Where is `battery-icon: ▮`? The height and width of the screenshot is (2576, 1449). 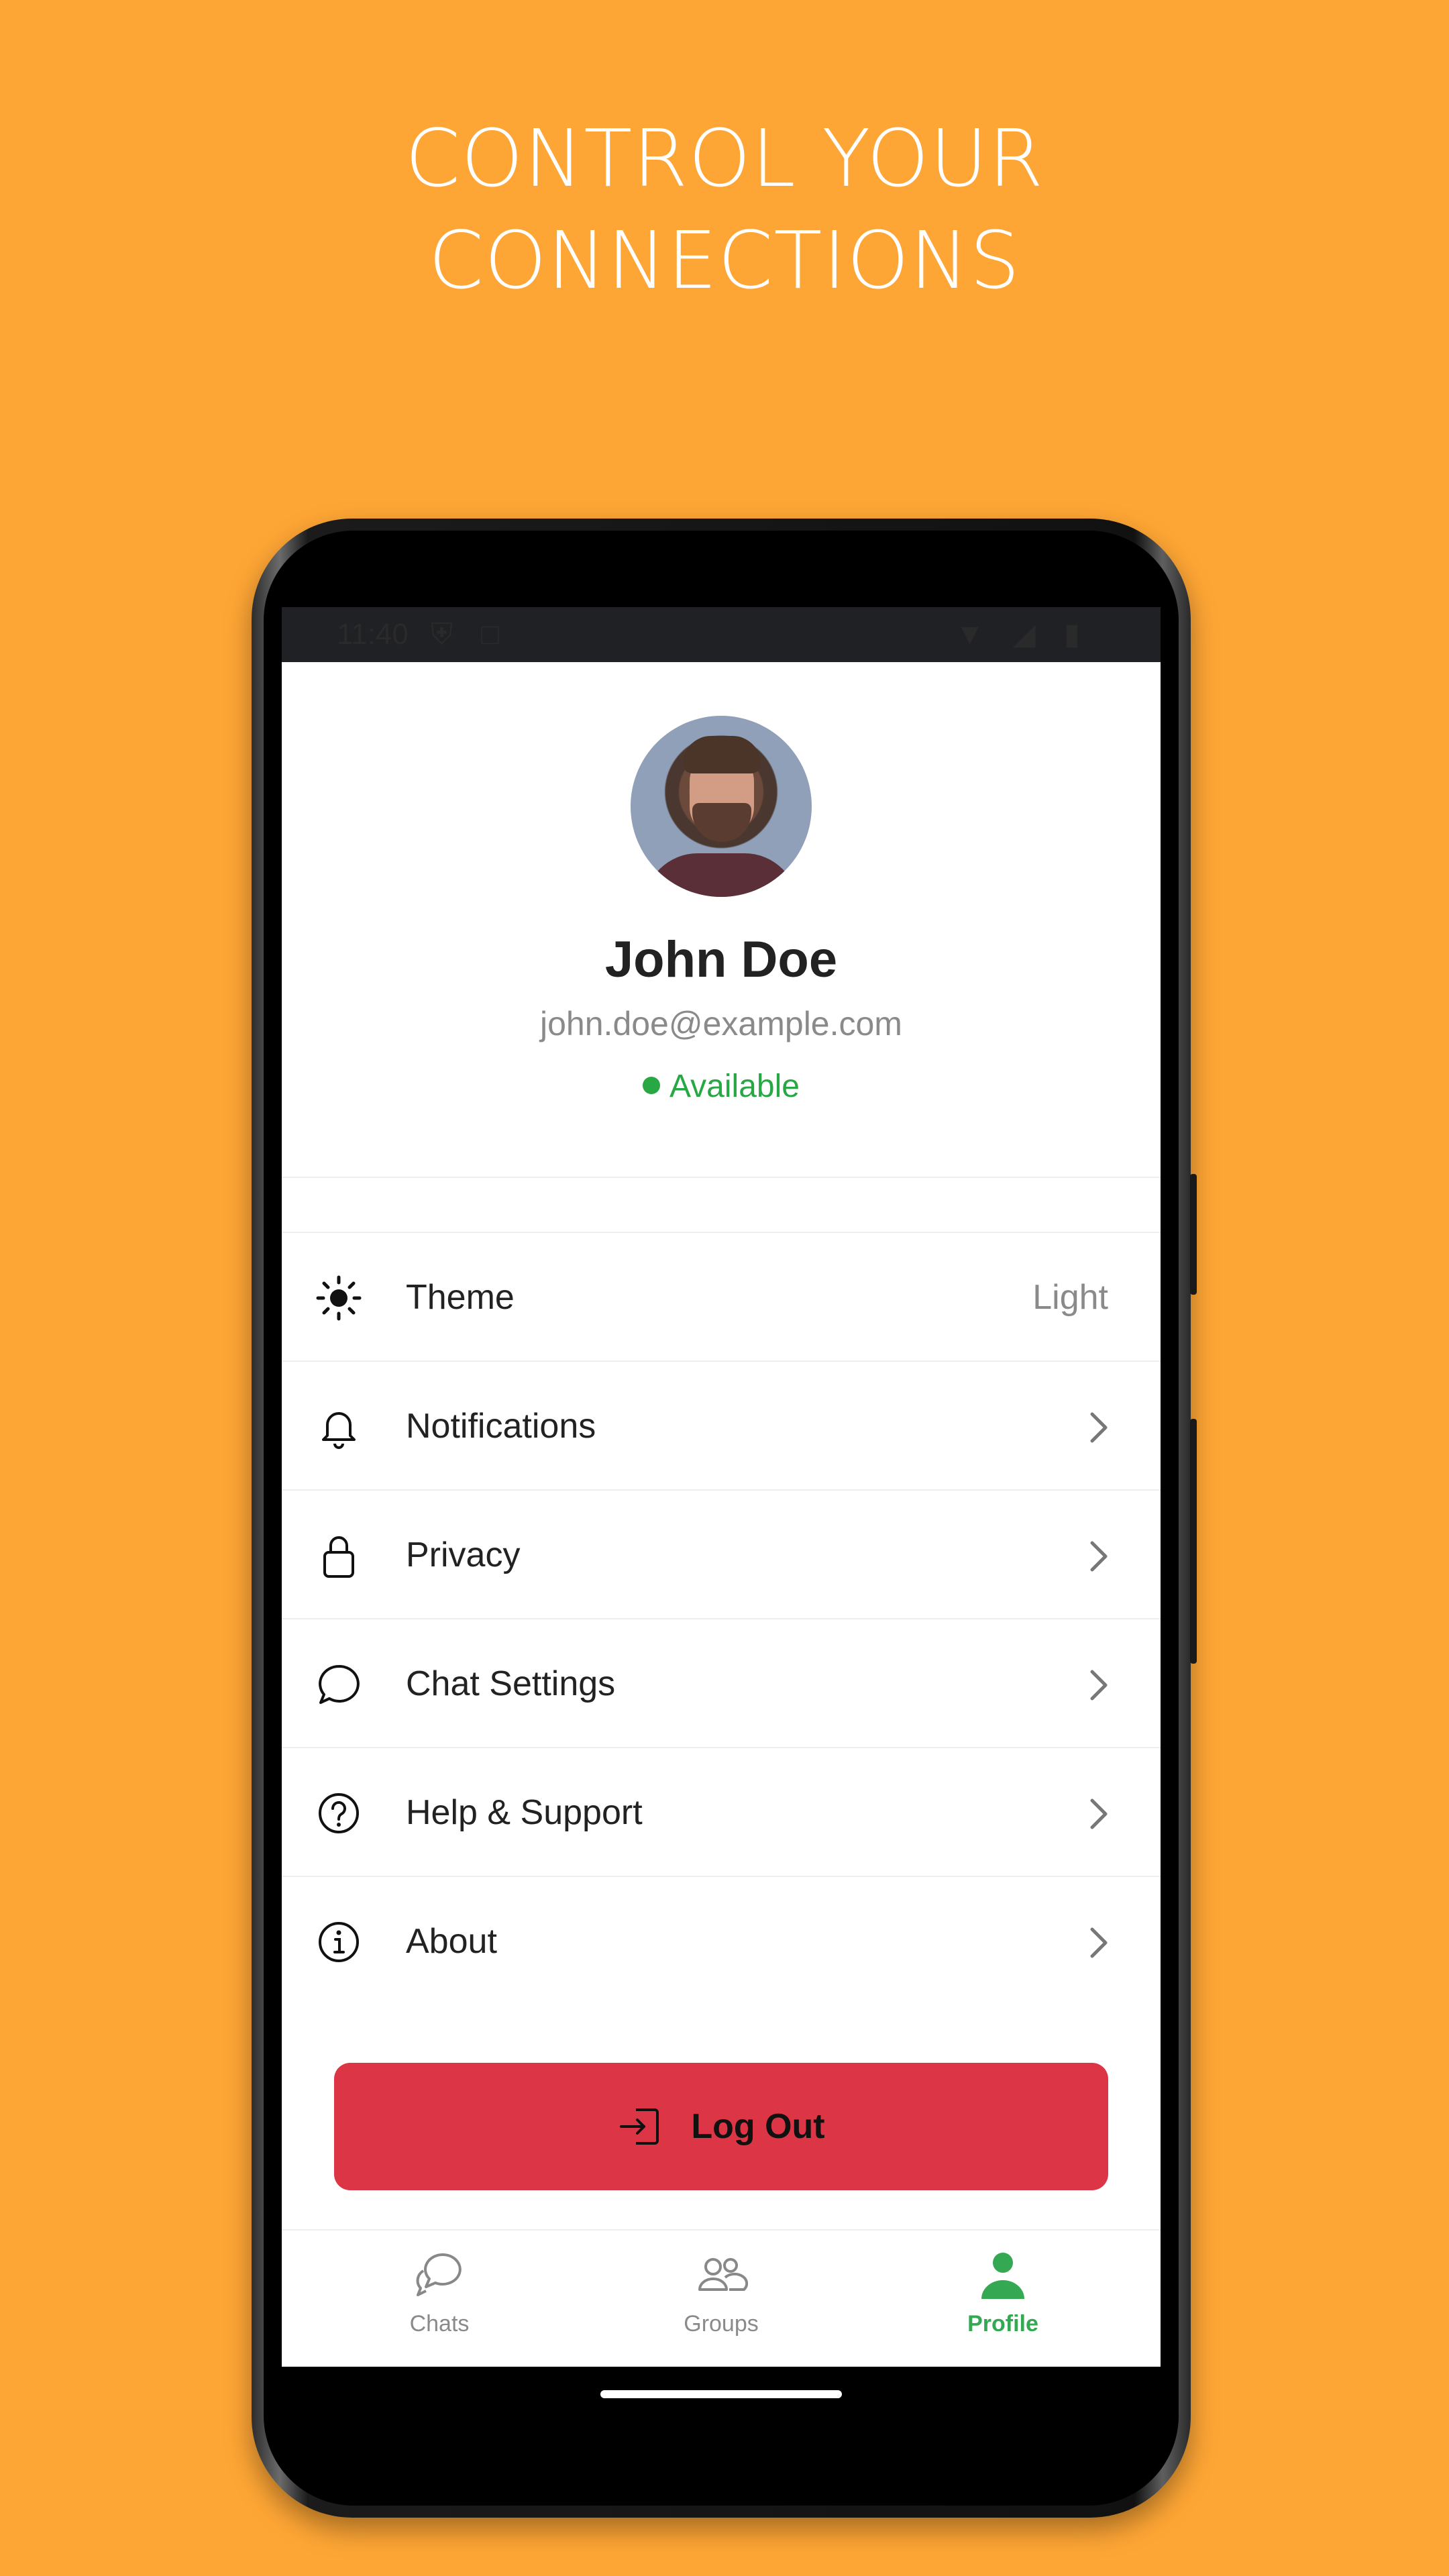
battery-icon: ▮ is located at coordinates (1071, 634).